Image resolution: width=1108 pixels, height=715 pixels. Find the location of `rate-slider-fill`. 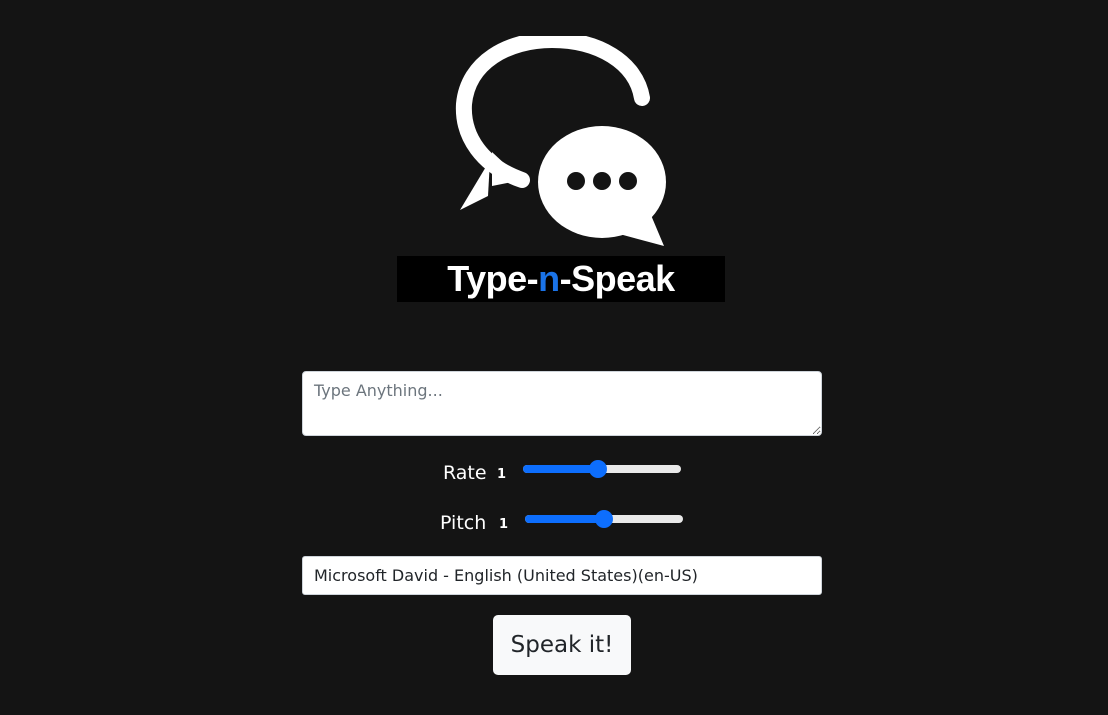

rate-slider-fill is located at coordinates (560, 469).